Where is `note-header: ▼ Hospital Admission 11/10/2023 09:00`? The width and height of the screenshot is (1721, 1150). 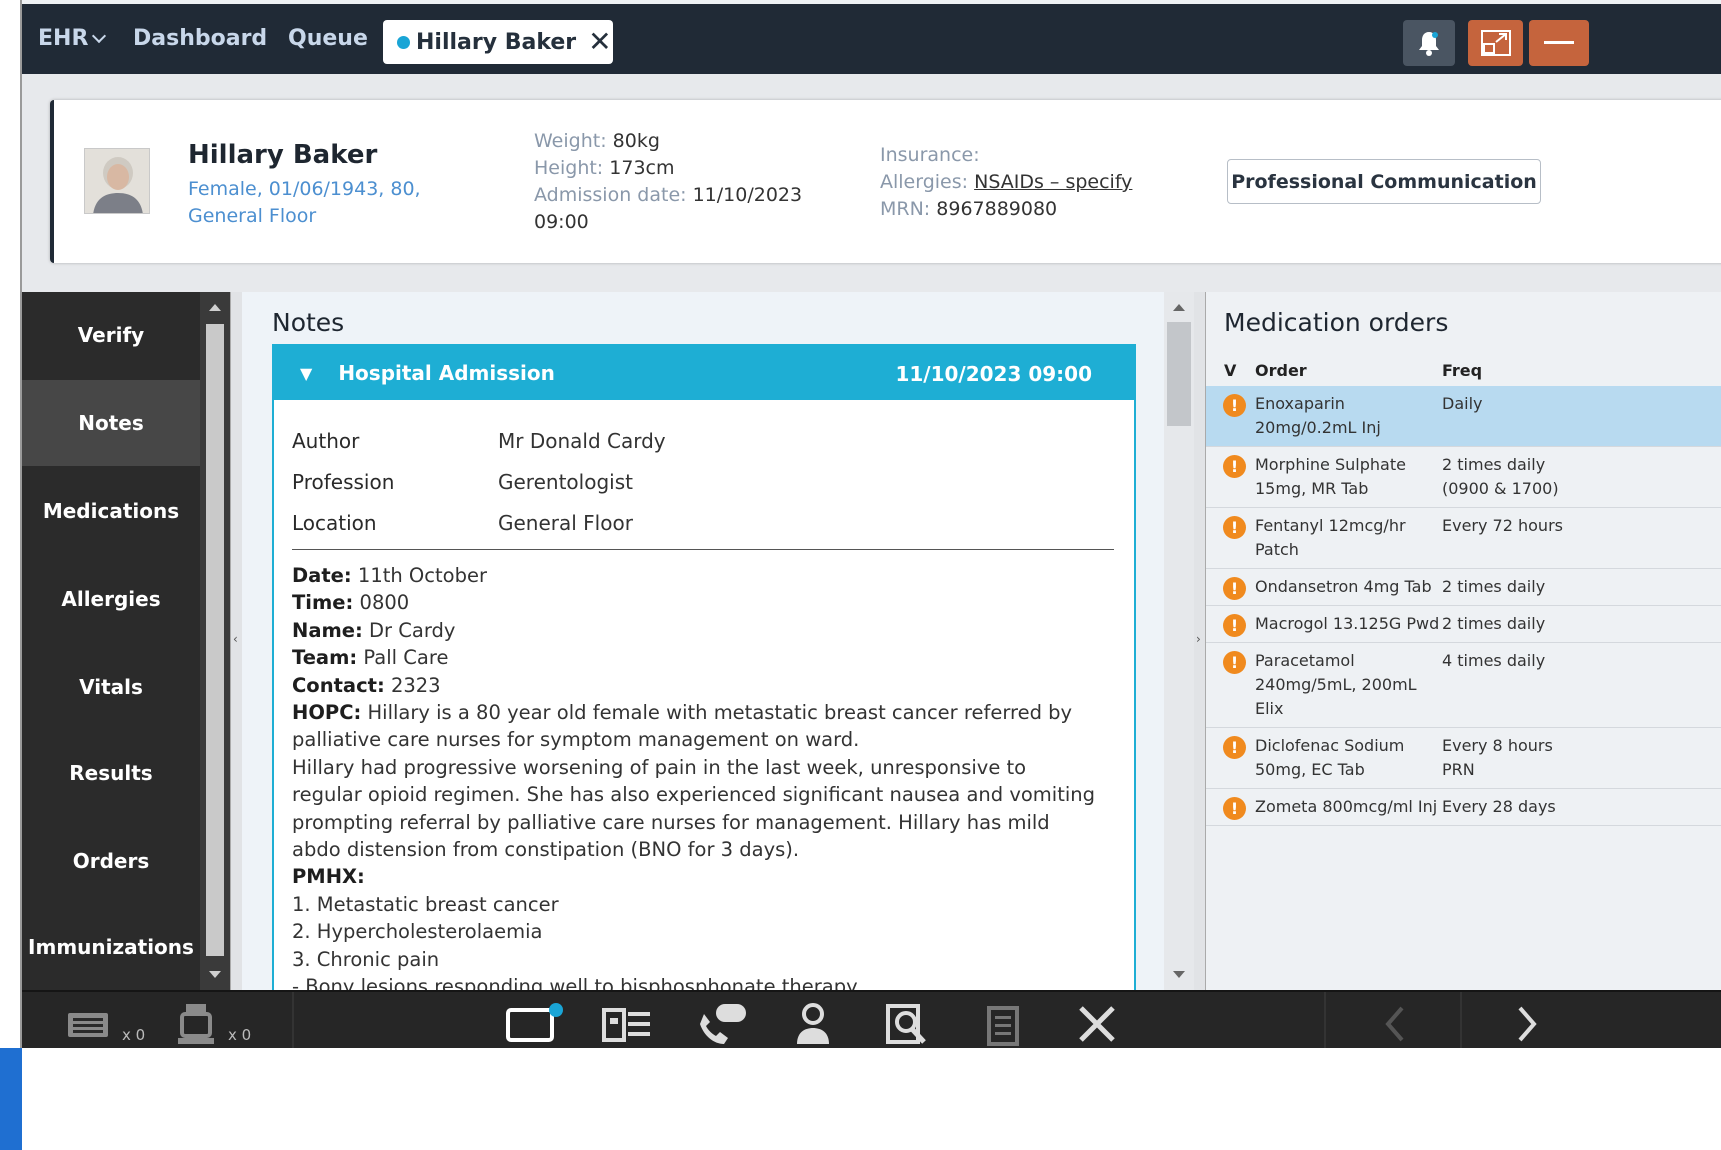
note-header: ▼ Hospital Admission 11/10/2023 09:00 is located at coordinates (704, 373).